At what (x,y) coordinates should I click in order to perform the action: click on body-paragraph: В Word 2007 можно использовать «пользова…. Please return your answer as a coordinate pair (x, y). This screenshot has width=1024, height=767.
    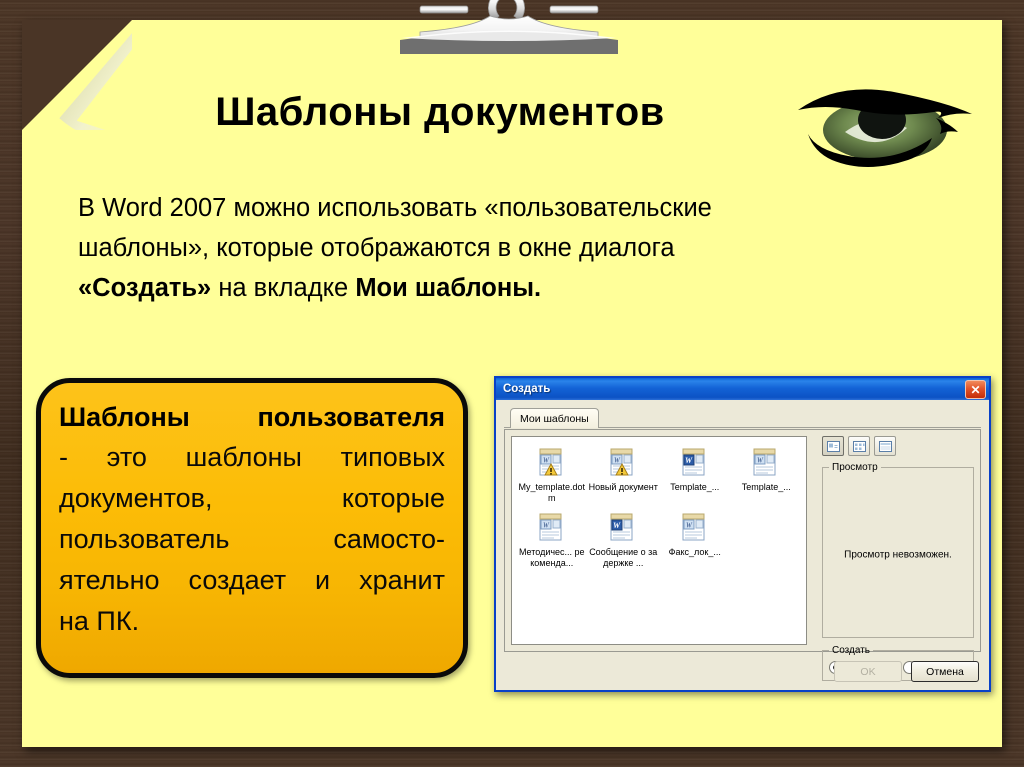
    Looking at the image, I should click on (518, 248).